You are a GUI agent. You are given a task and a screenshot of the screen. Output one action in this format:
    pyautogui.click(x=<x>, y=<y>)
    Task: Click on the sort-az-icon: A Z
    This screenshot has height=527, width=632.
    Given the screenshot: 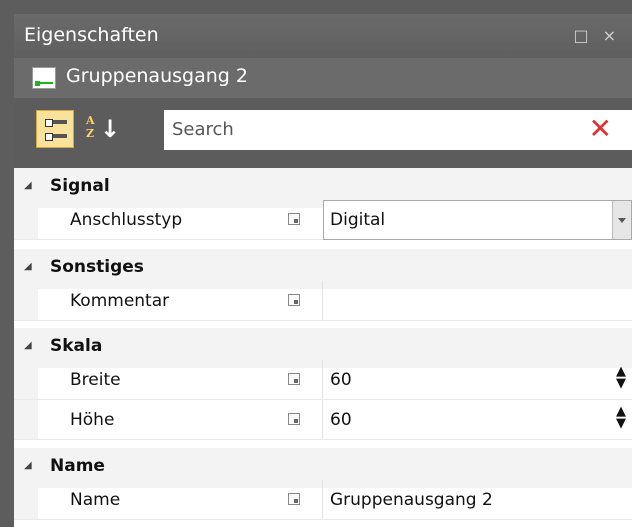 What is the action you would take?
    pyautogui.click(x=90, y=127)
    